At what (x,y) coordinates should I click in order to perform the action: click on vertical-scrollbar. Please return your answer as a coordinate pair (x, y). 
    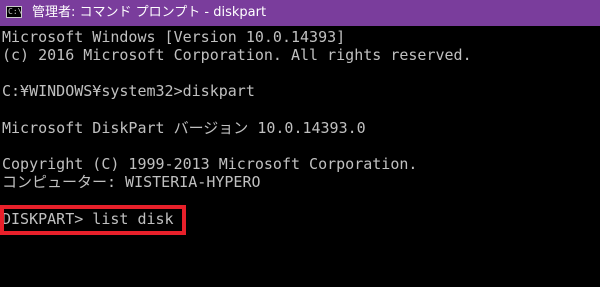
    Looking at the image, I should click on (596, 156).